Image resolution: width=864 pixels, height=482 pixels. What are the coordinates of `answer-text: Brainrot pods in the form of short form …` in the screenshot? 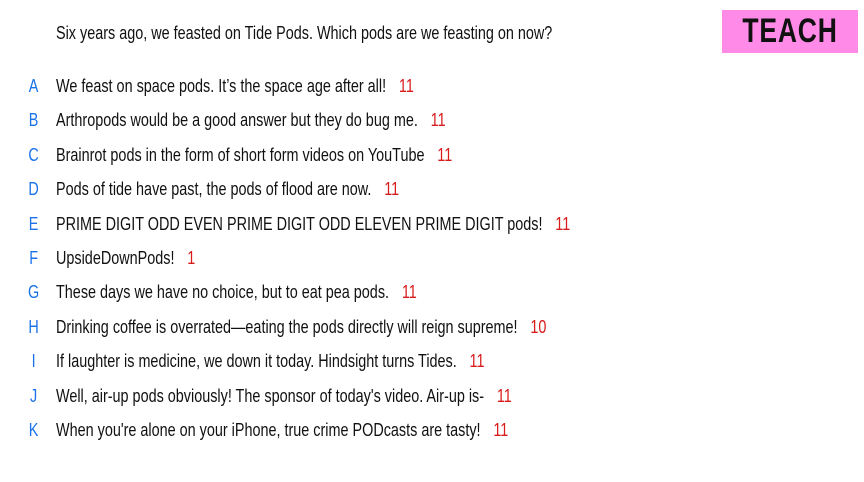 It's located at (240, 154).